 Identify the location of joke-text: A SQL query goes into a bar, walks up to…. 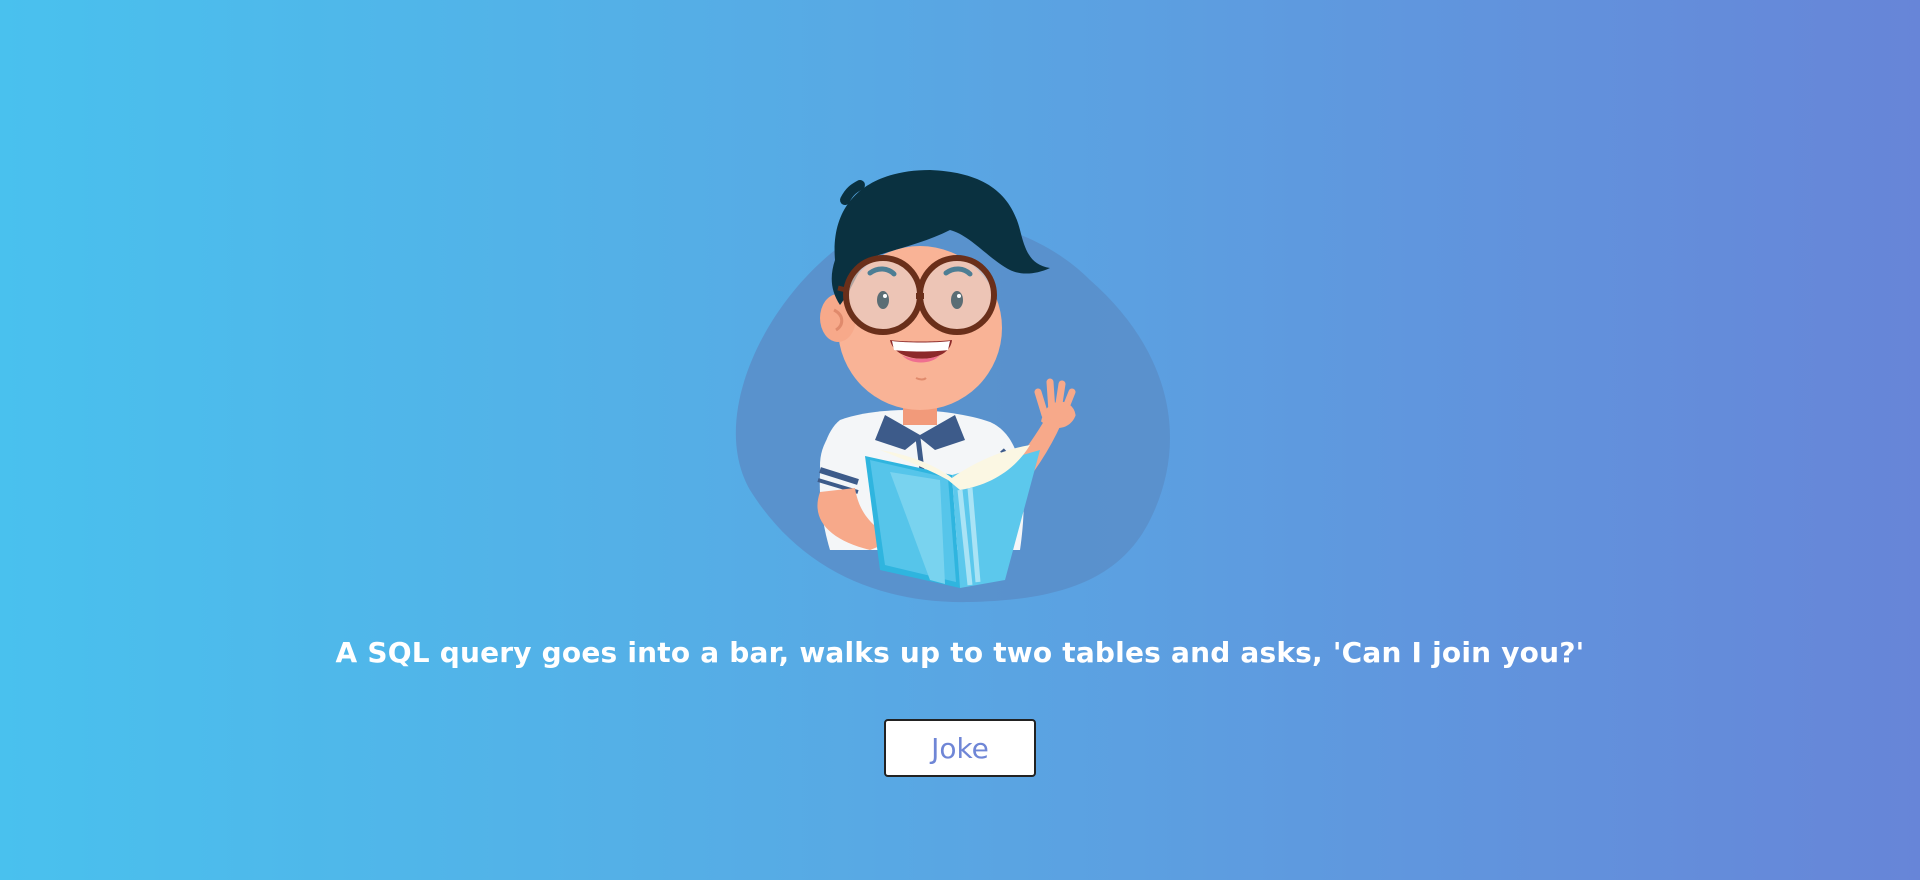
(960, 652).